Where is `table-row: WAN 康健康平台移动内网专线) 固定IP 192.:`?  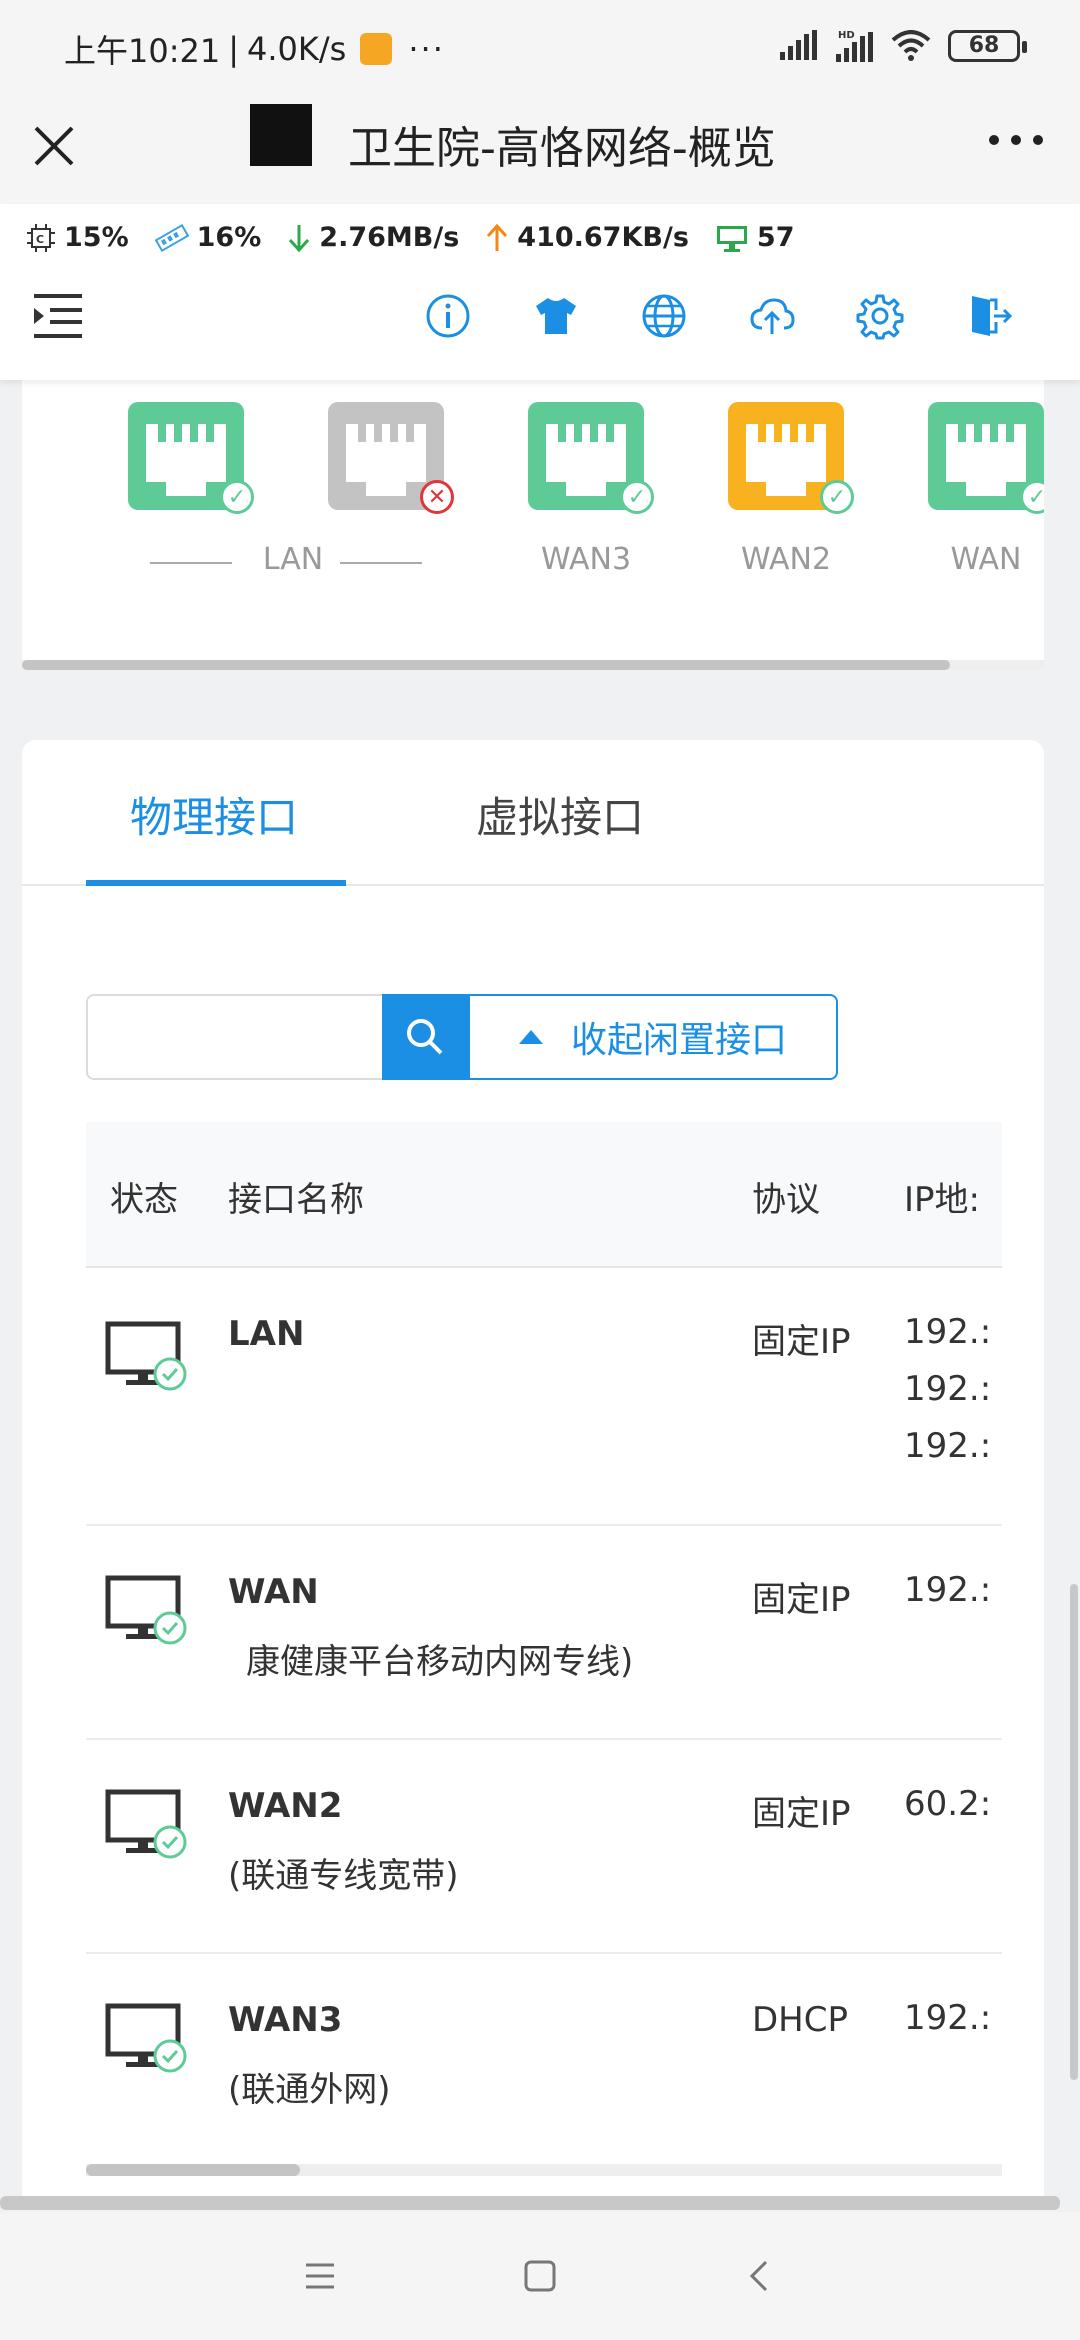 table-row: WAN 康健康平台移动内网专线) 固定IP 192.: is located at coordinates (544, 1633).